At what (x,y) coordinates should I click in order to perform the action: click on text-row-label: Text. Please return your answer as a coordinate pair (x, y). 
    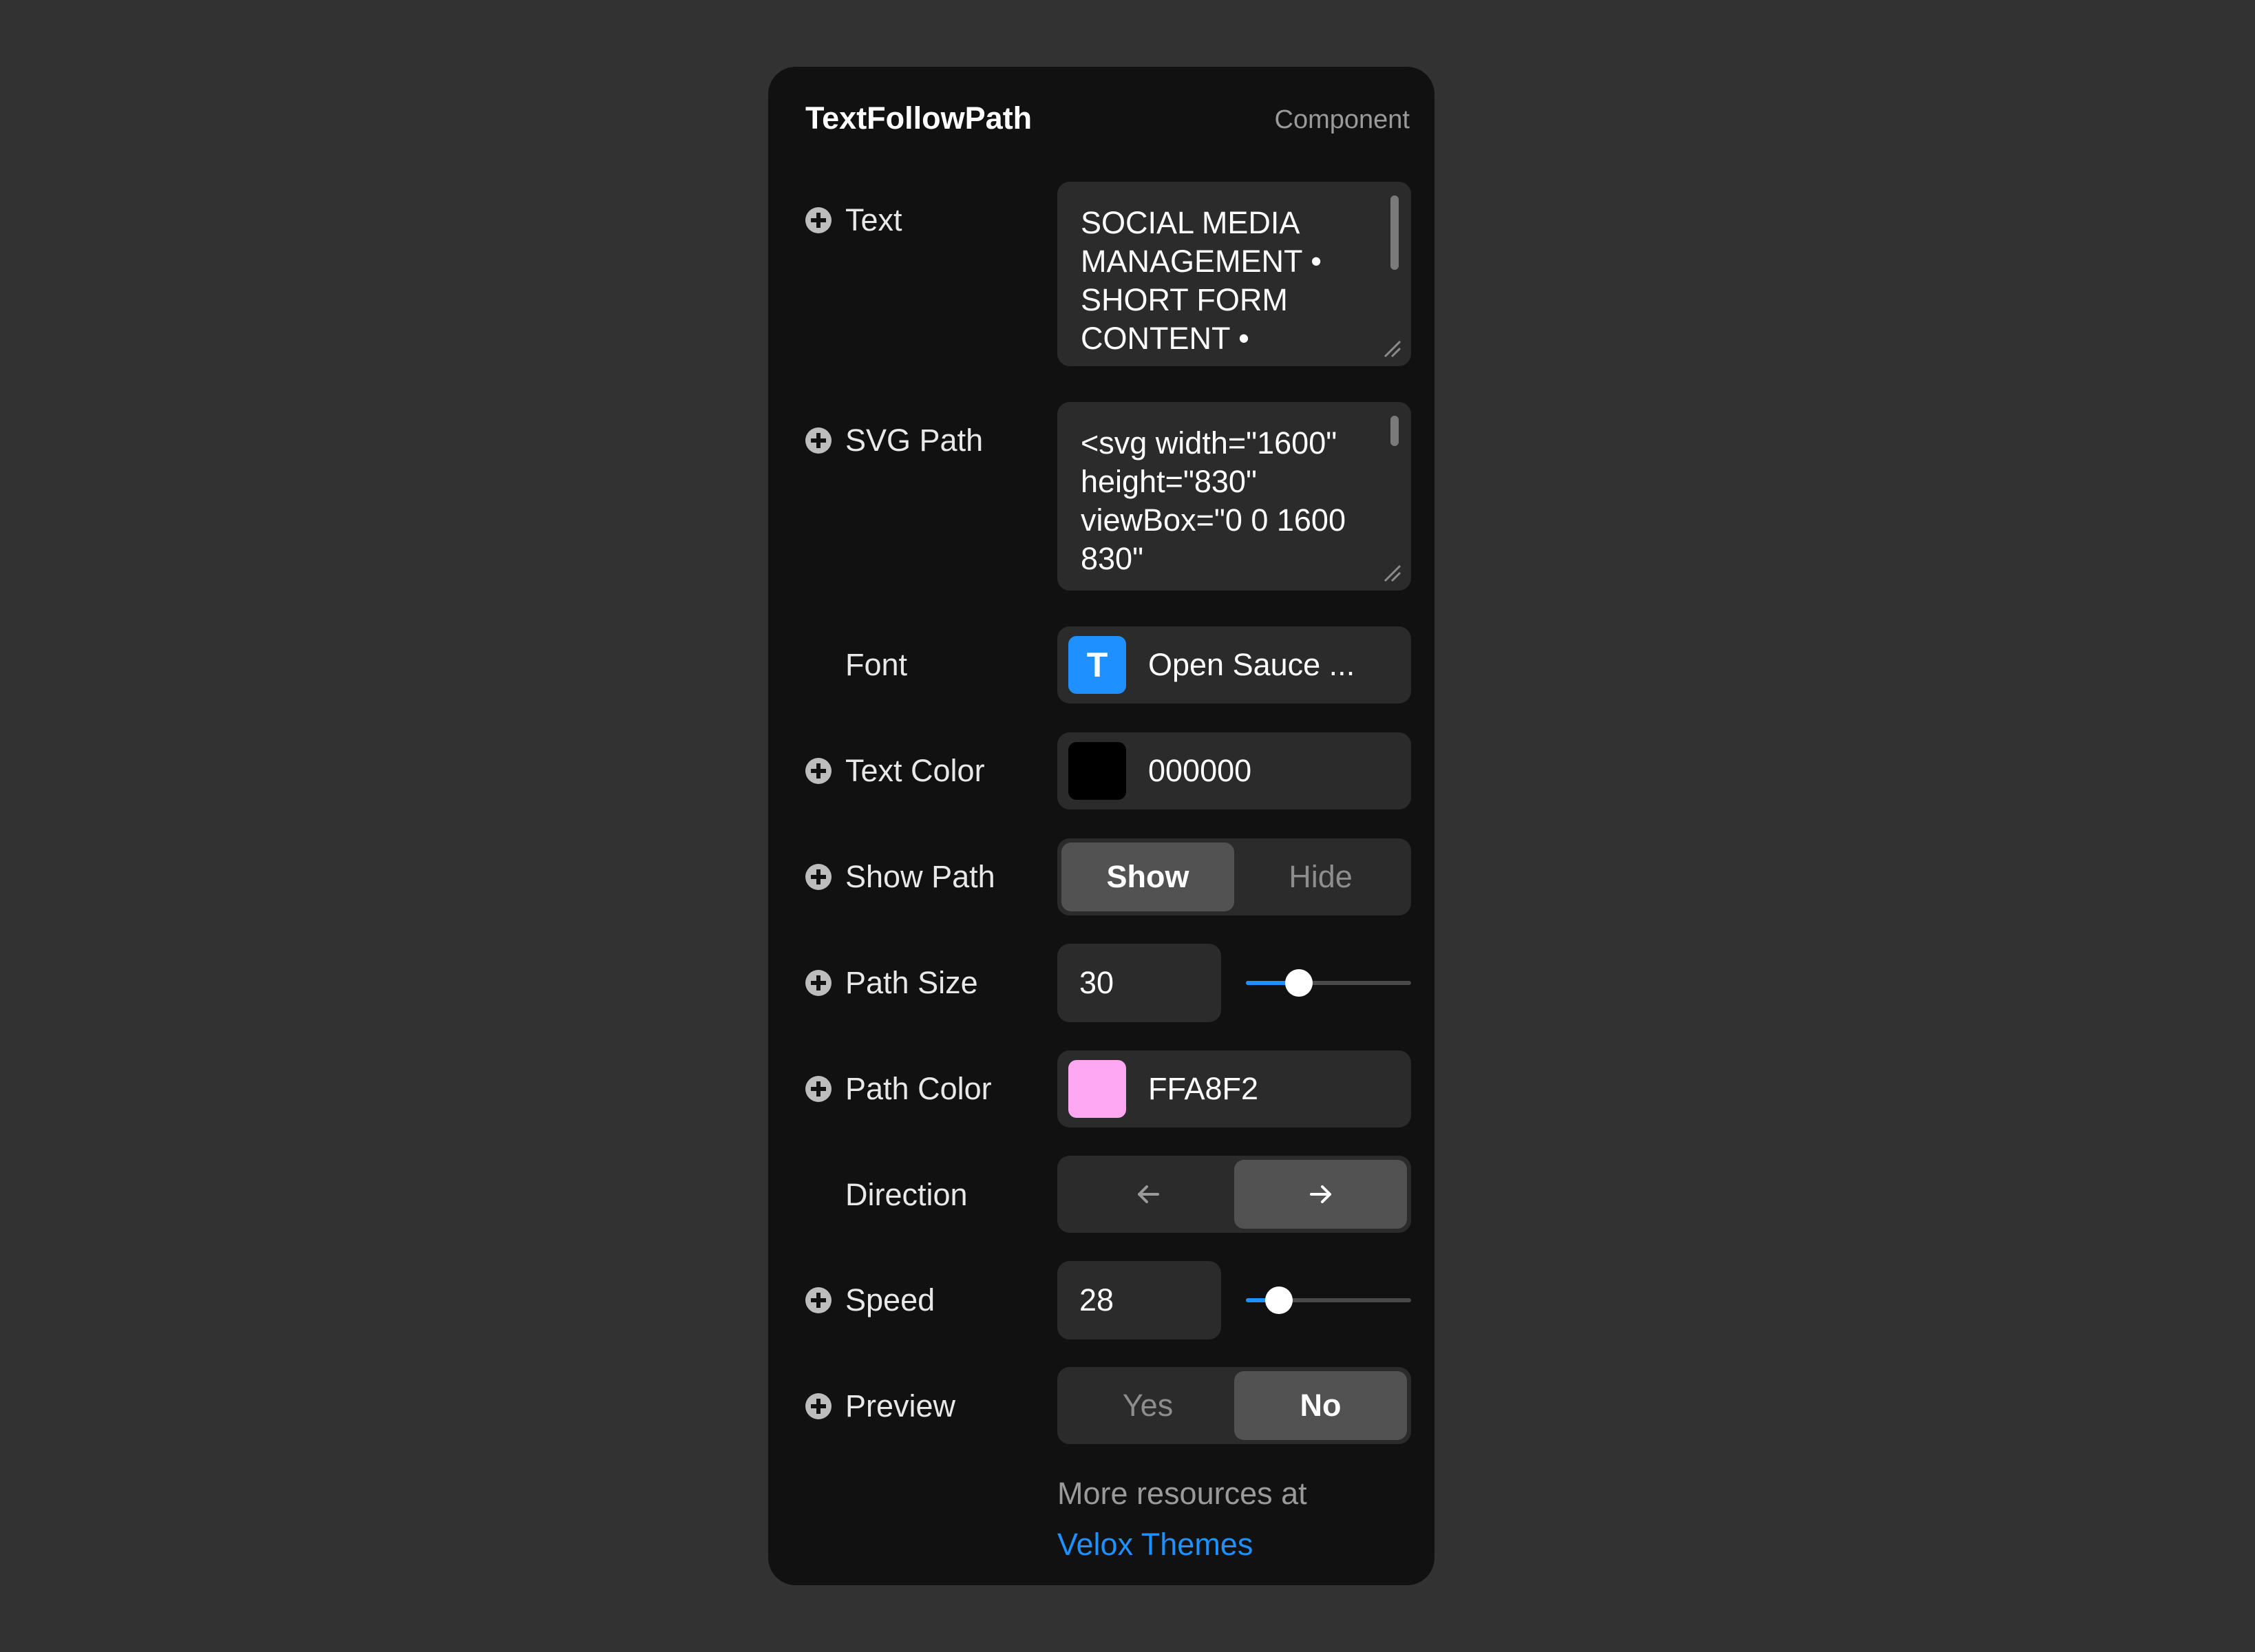
    Looking at the image, I should click on (853, 220).